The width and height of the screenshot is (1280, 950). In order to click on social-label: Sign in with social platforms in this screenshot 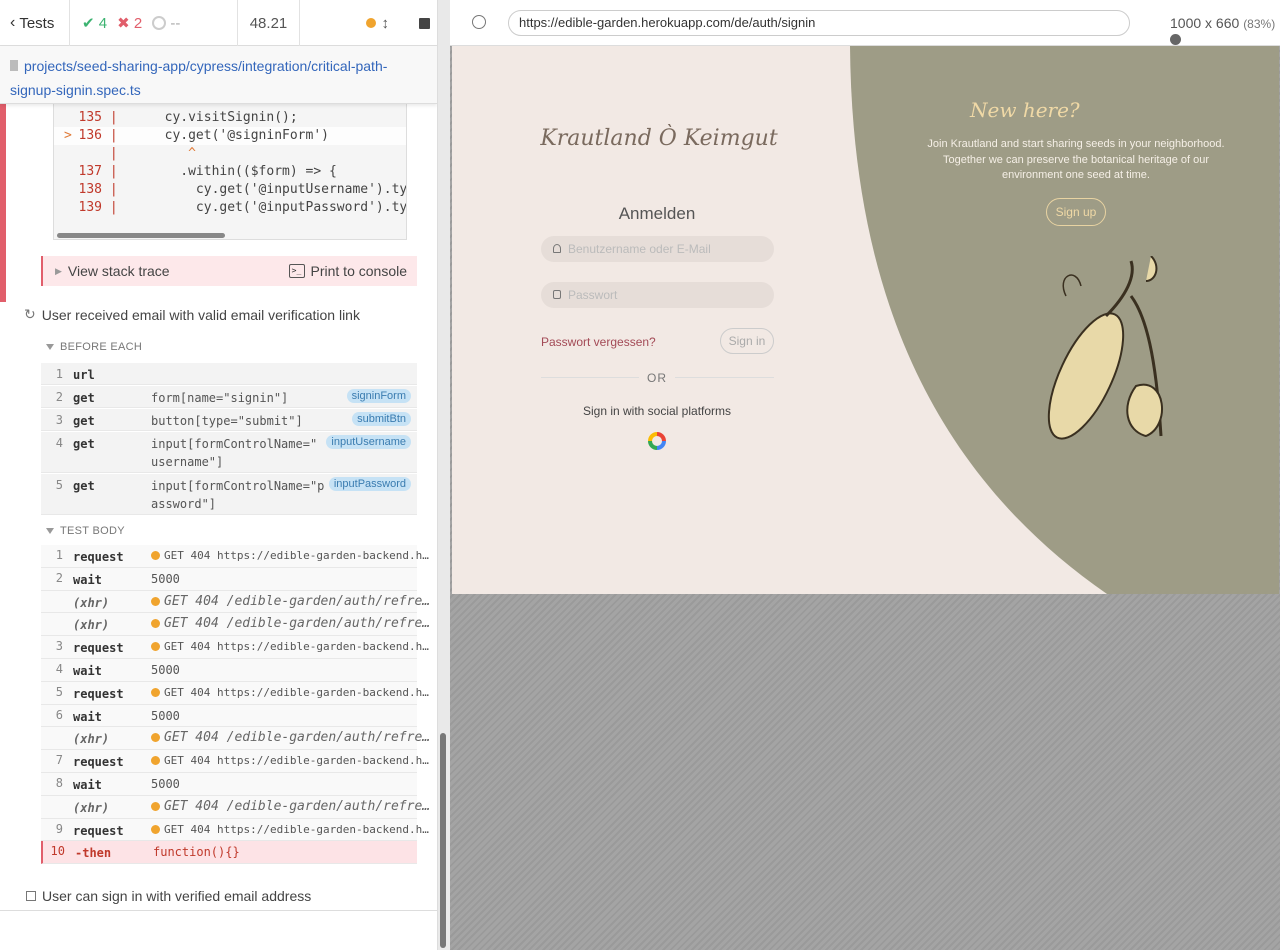, I will do `click(657, 411)`.